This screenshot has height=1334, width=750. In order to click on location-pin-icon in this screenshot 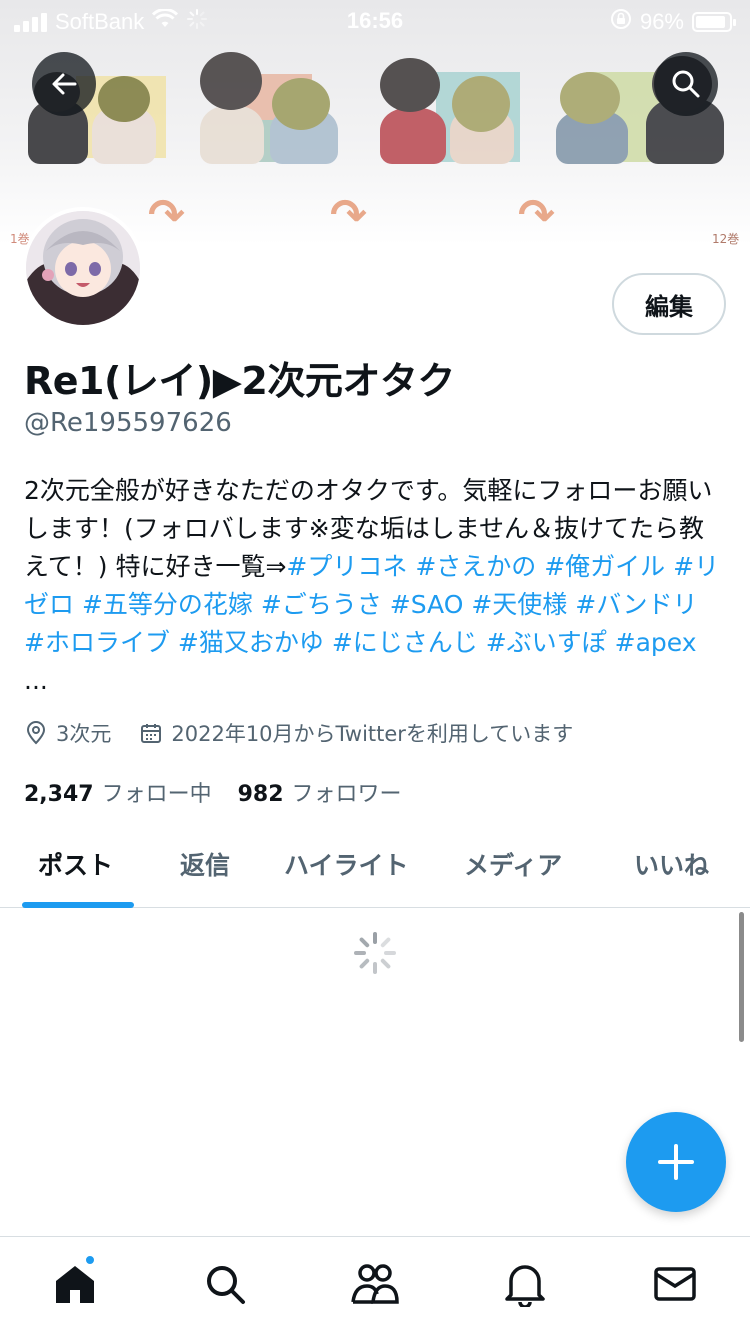, I will do `click(36, 733)`.